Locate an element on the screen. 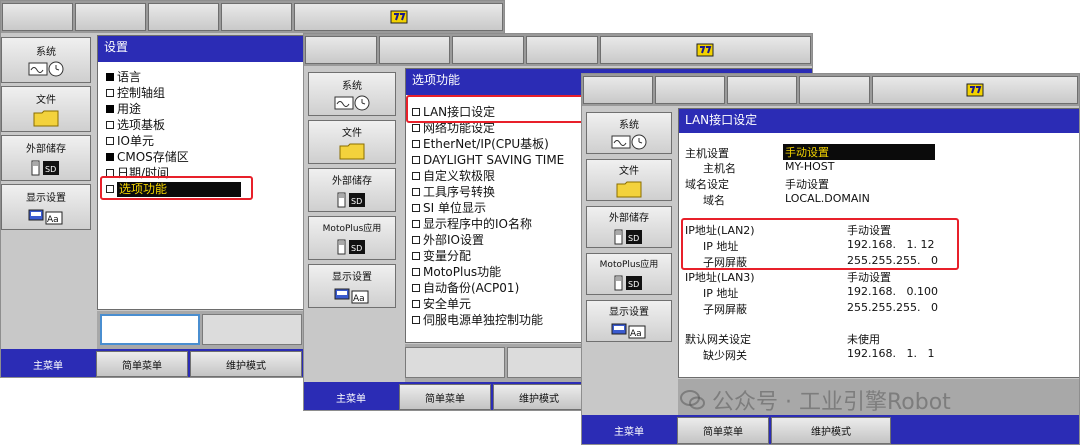  row-label: 默认网关设定 is located at coordinates (718, 339).